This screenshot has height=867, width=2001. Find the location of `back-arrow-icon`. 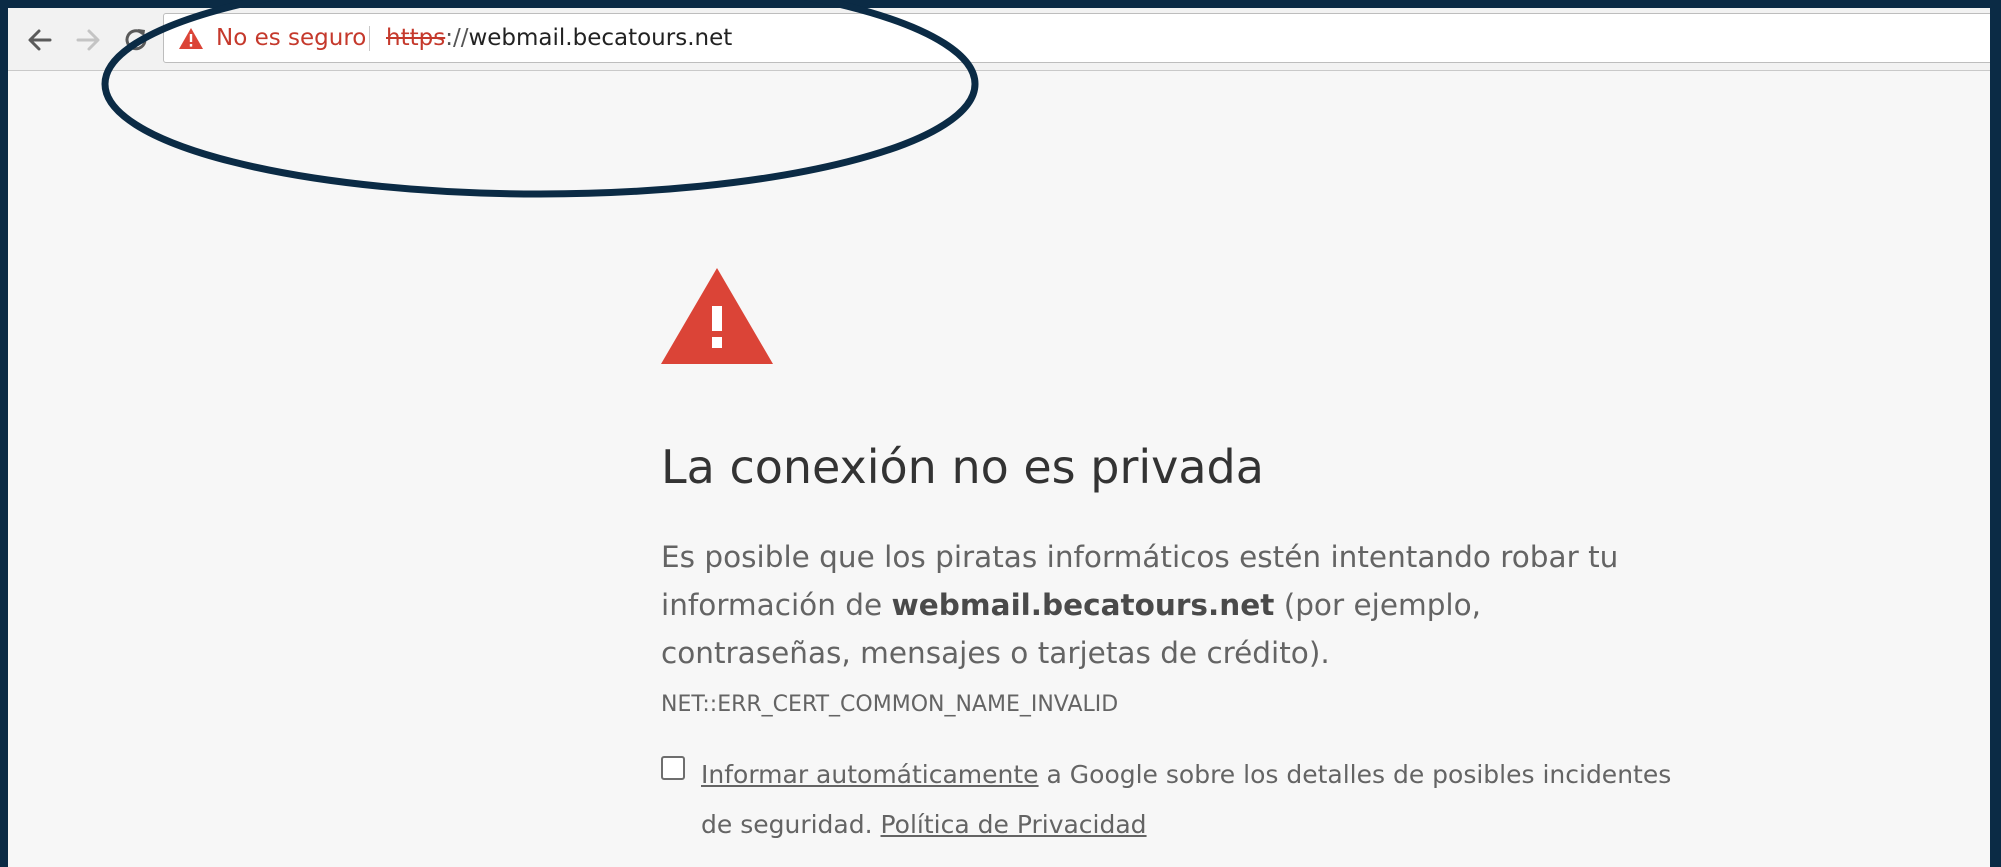

back-arrow-icon is located at coordinates (40, 40).